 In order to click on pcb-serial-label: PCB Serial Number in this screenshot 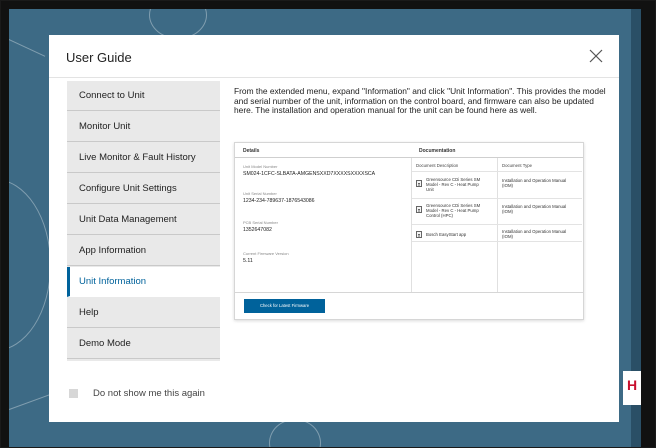, I will do `click(260, 222)`.